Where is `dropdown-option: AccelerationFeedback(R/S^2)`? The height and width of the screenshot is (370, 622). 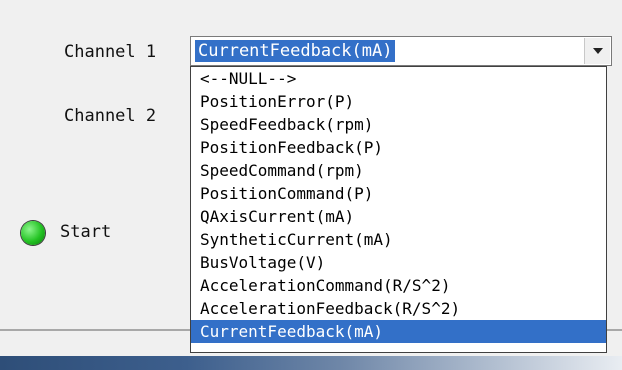
dropdown-option: AccelerationFeedback(R/S^2) is located at coordinates (398, 308).